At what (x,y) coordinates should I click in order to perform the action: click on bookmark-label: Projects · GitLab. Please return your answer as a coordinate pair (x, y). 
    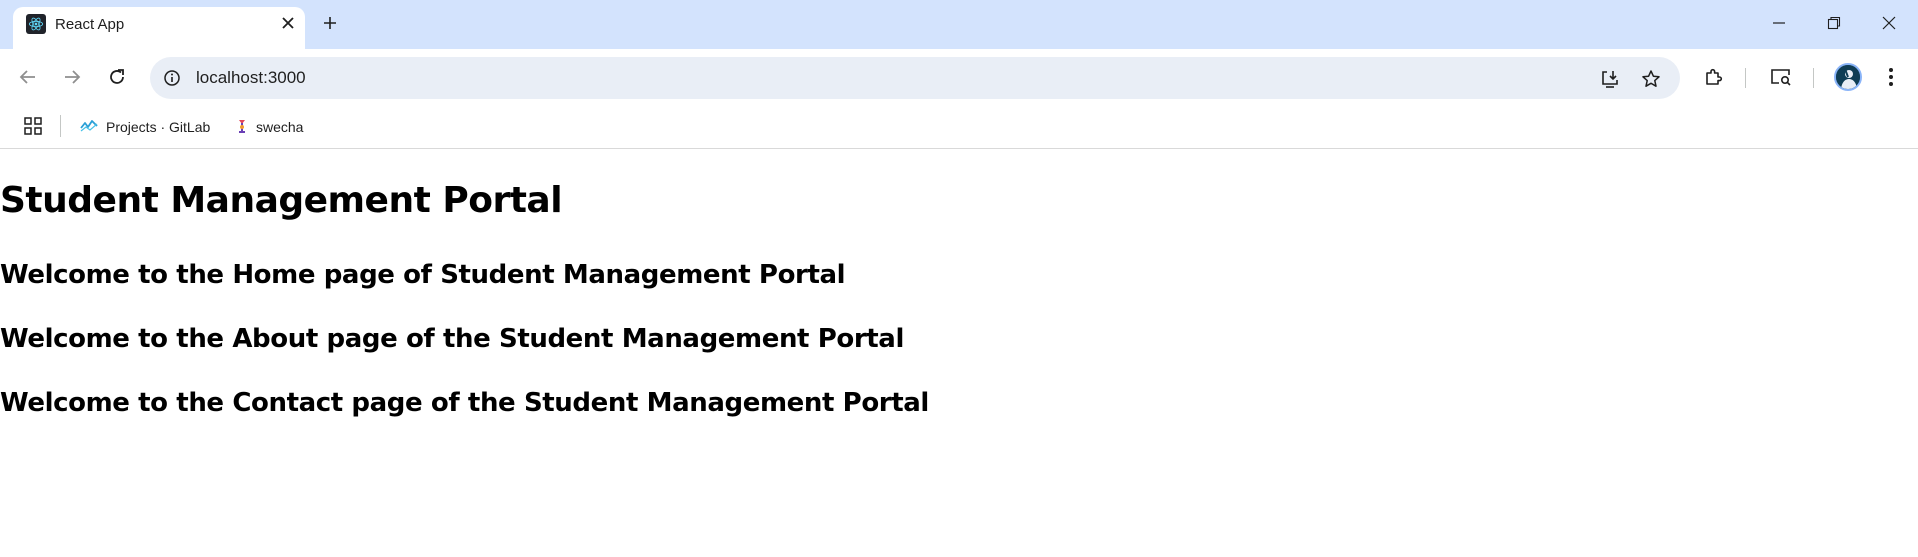
    Looking at the image, I should click on (158, 127).